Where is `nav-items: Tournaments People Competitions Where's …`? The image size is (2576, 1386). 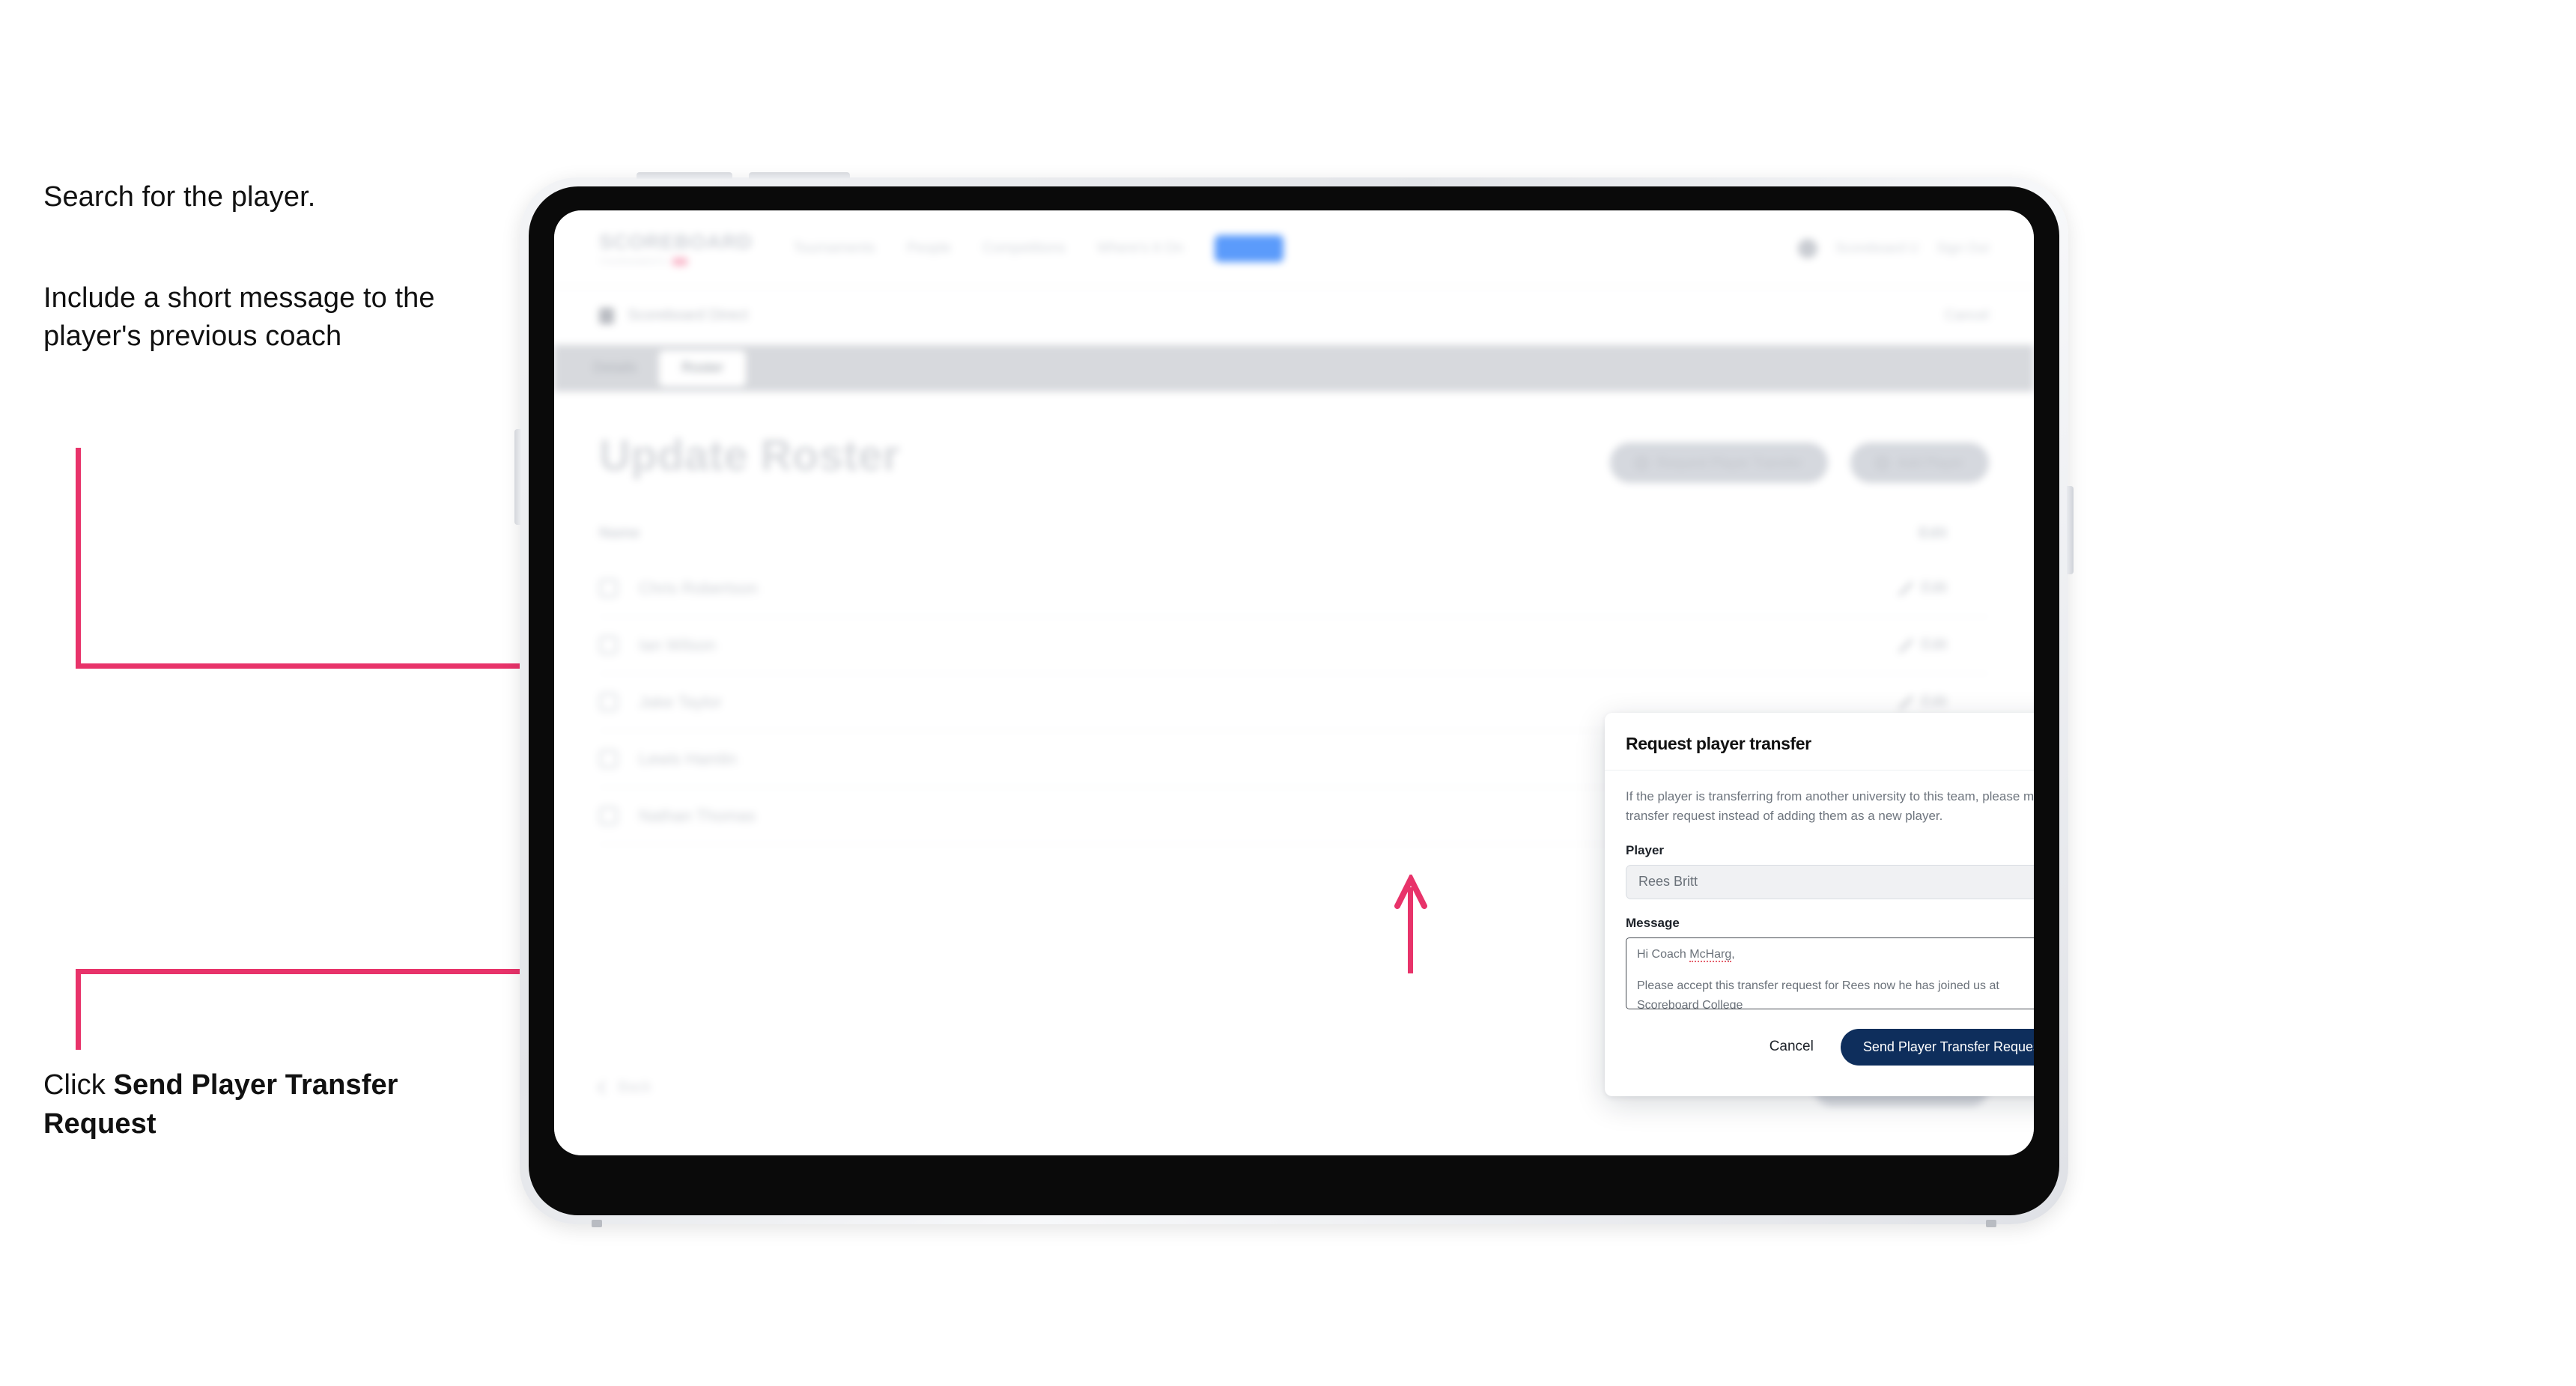 nav-items: Tournaments People Competitions Where's … is located at coordinates (1038, 248).